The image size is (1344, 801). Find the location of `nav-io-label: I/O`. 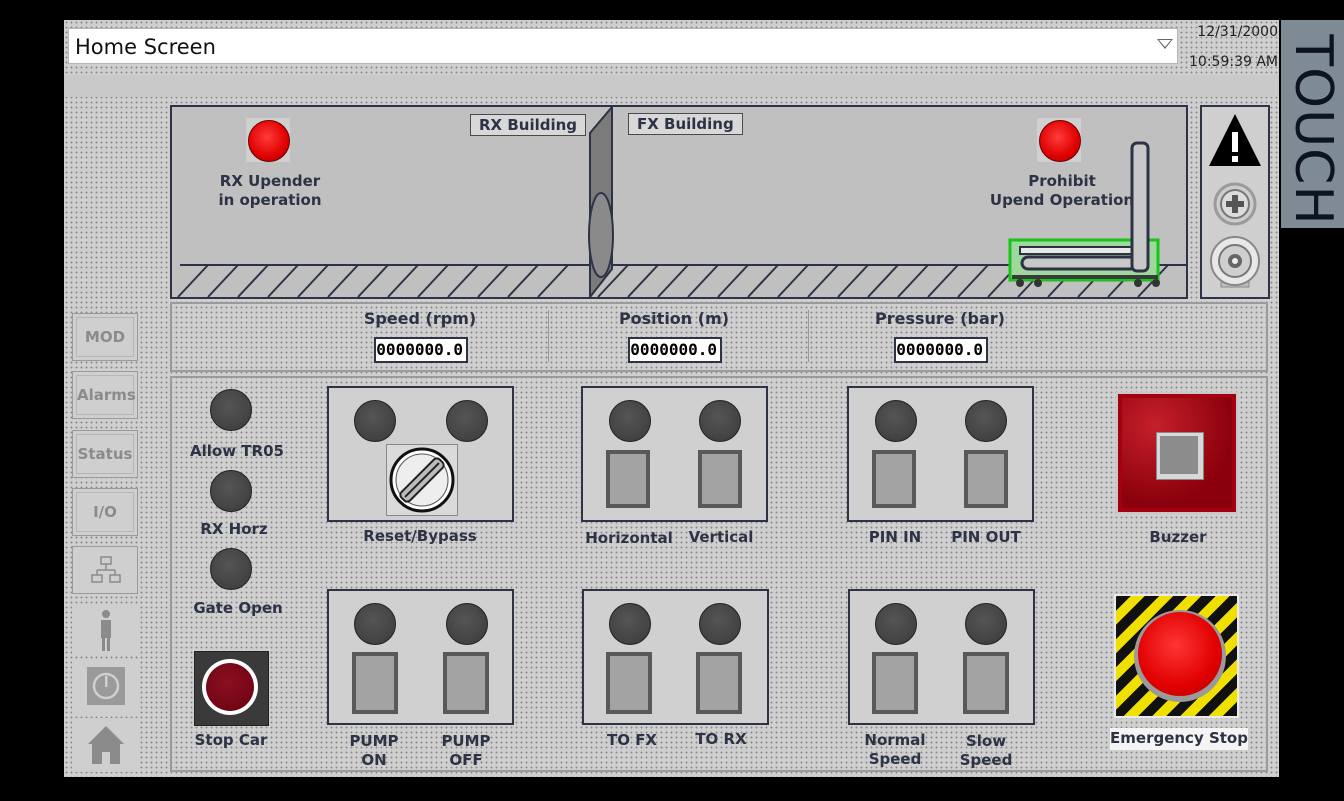

nav-io-label: I/O is located at coordinates (105, 512).